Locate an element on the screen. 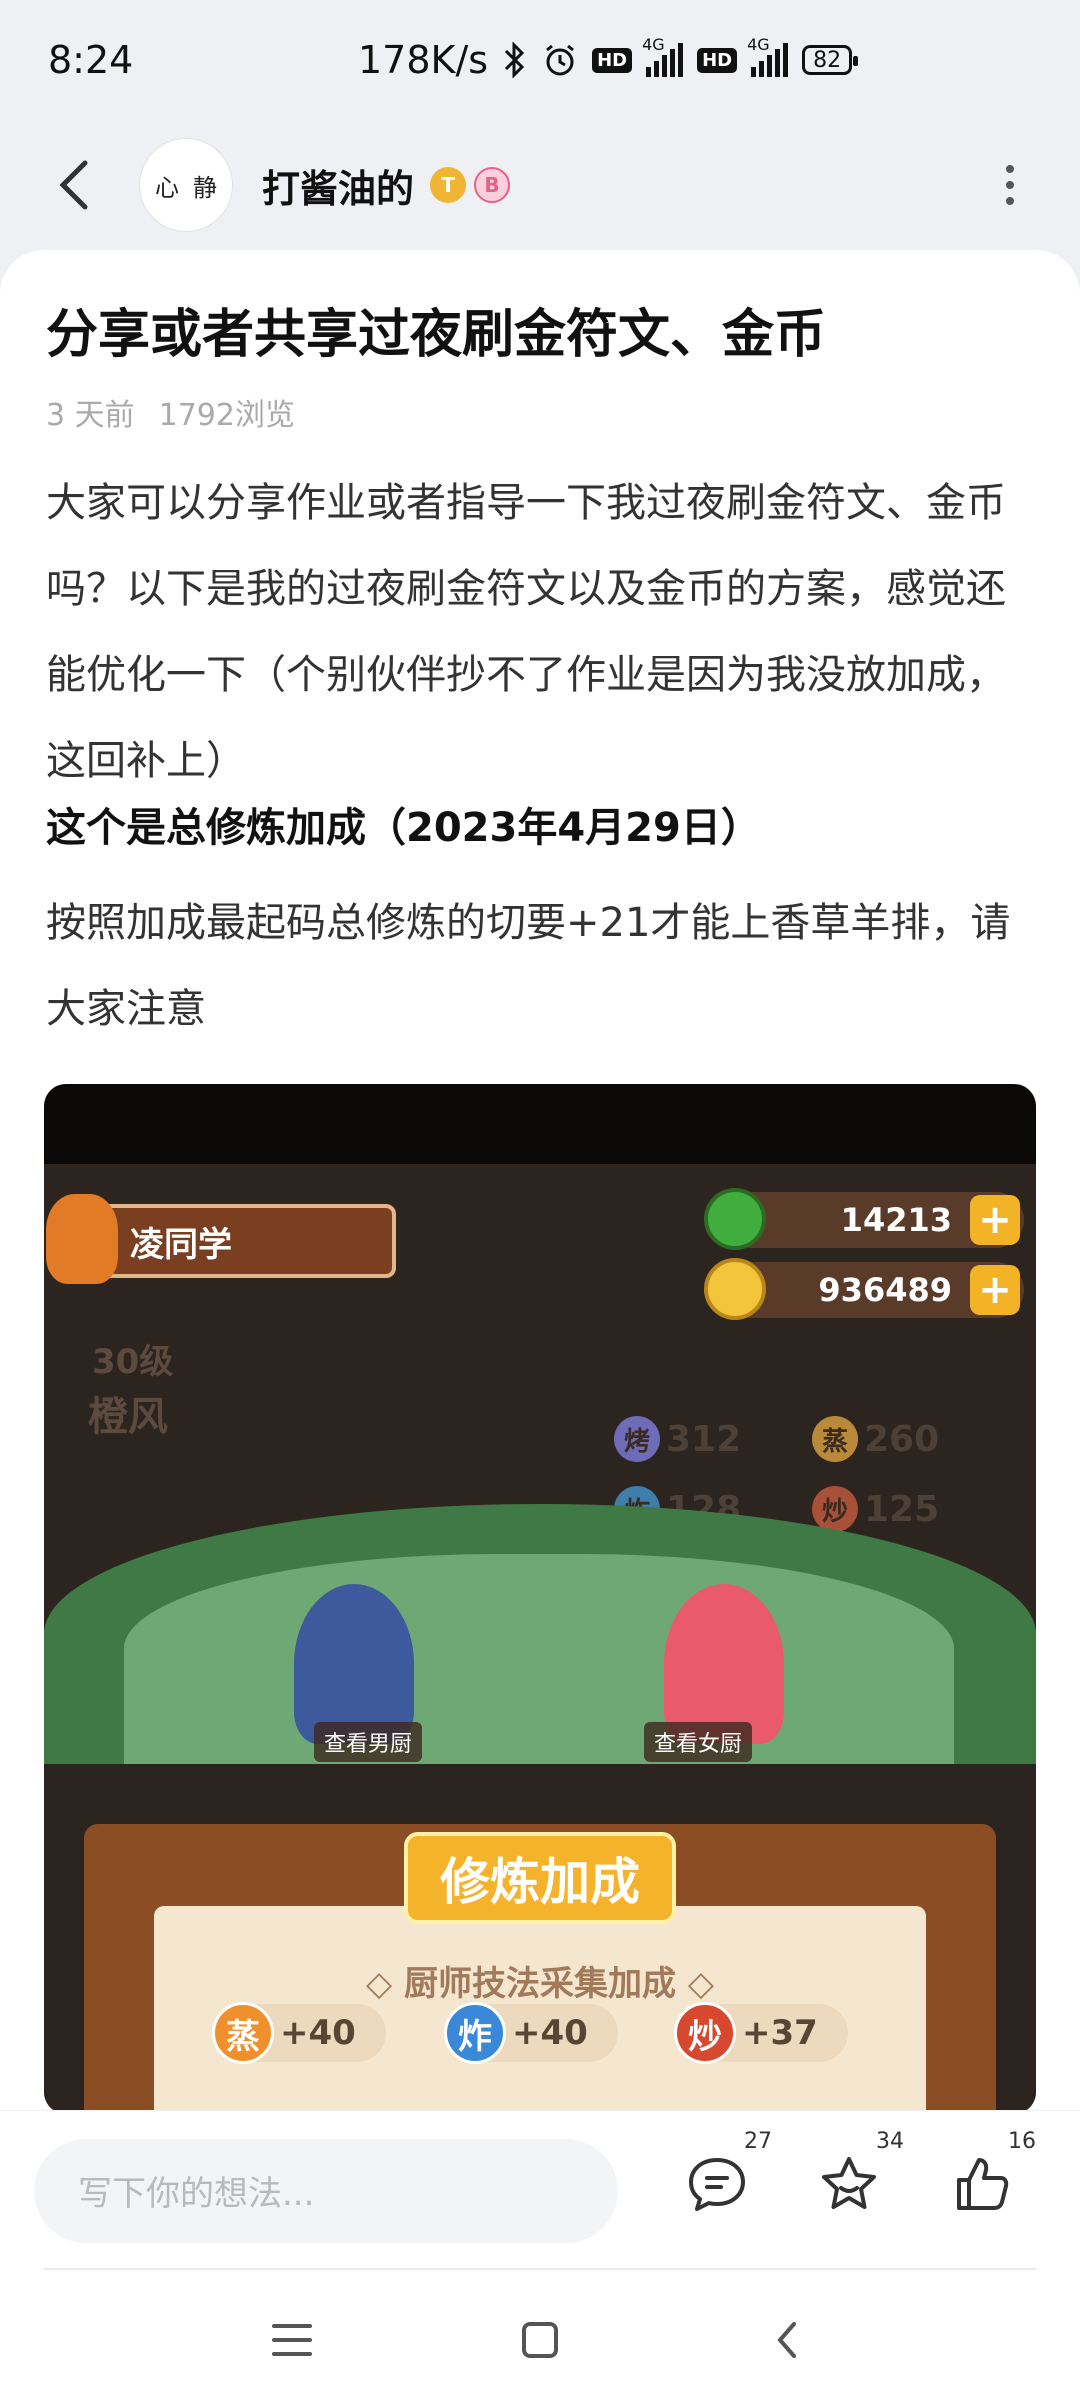 Image resolution: width=1080 pixels, height=2400 pixels. likes-count: 16 is located at coordinates (1022, 2141).